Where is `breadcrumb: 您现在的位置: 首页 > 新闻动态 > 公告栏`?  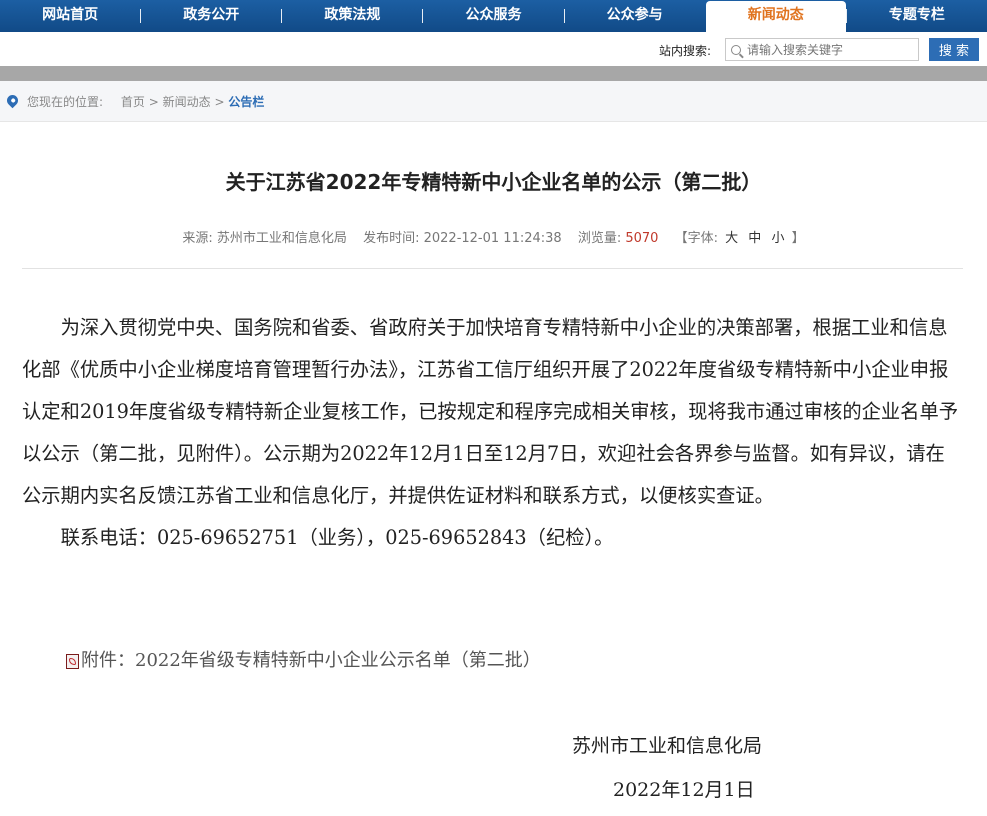 breadcrumb: 您现在的位置: 首页 > 新闻动态 > 公告栏 is located at coordinates (493, 101).